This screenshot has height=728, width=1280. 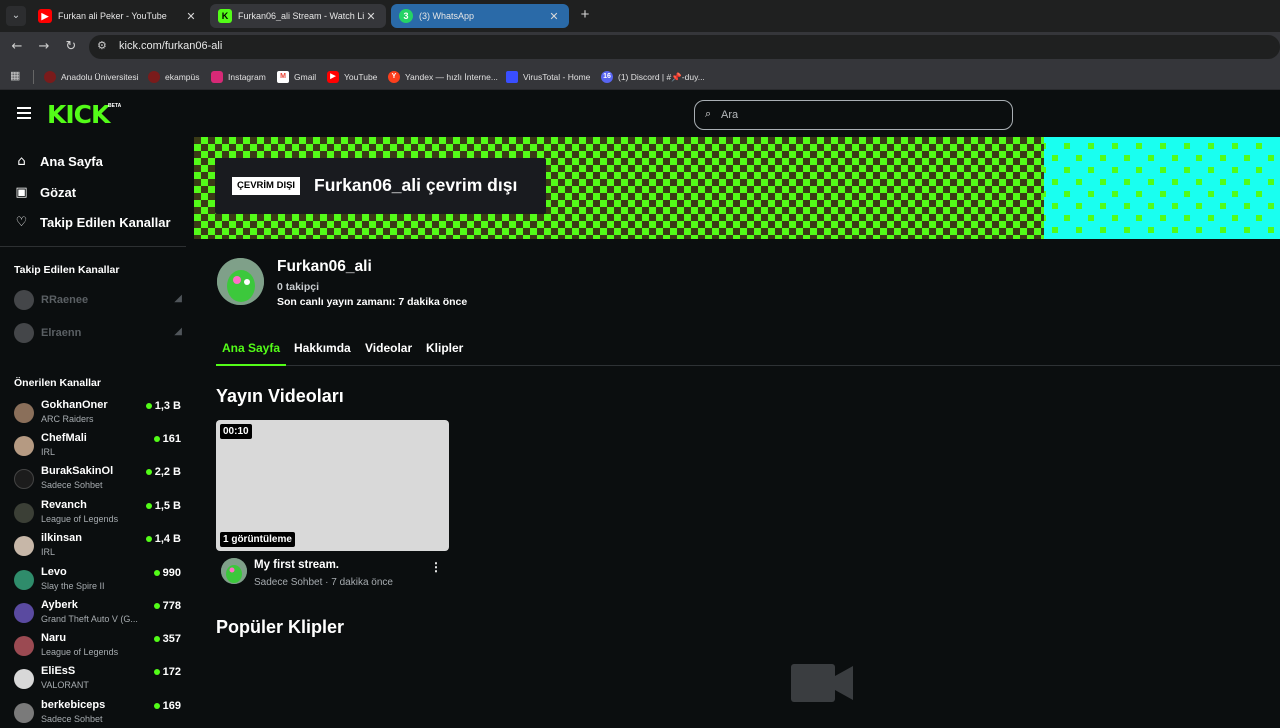 I want to click on back-arrow-icon: ←, so click(x=17, y=47).